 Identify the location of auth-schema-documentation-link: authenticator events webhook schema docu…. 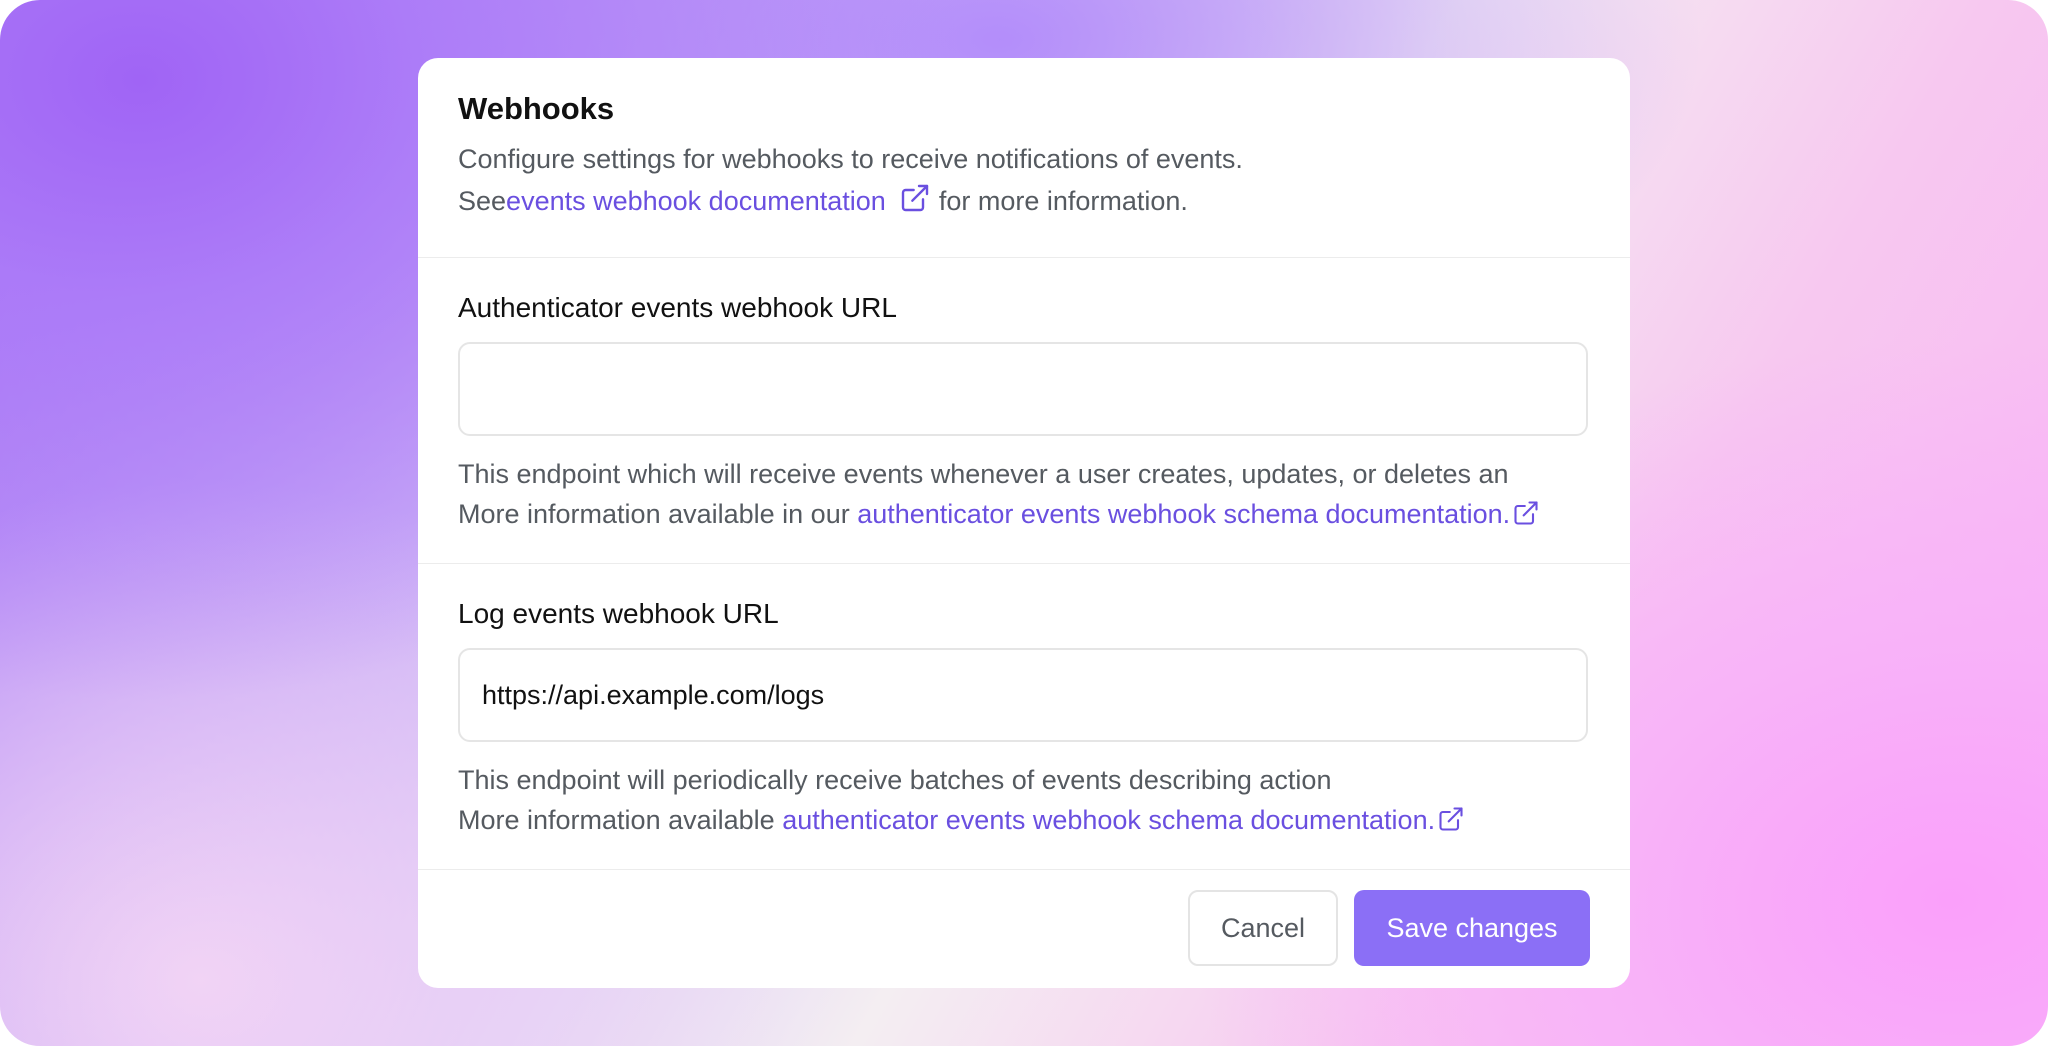
(1183, 514).